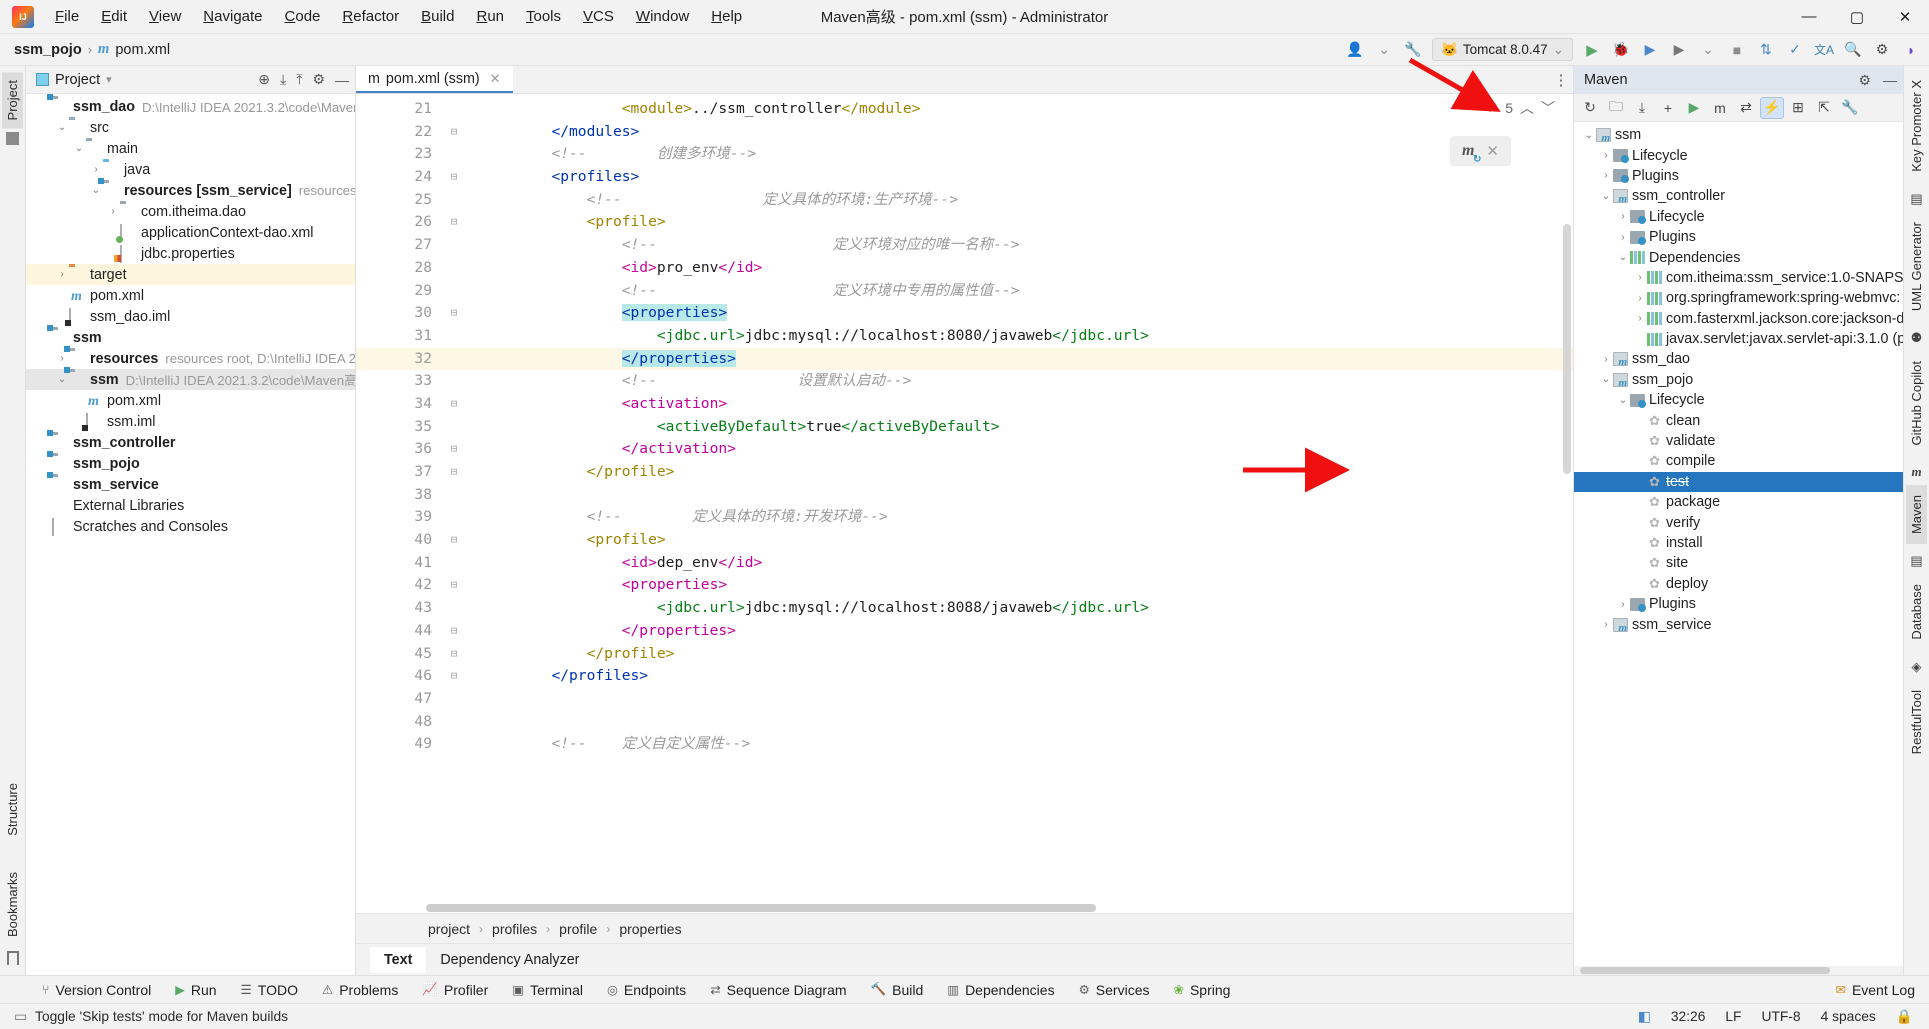 This screenshot has width=1929, height=1029. Describe the element at coordinates (342, 80) in the screenshot. I see `hide-panel-icon: —` at that location.